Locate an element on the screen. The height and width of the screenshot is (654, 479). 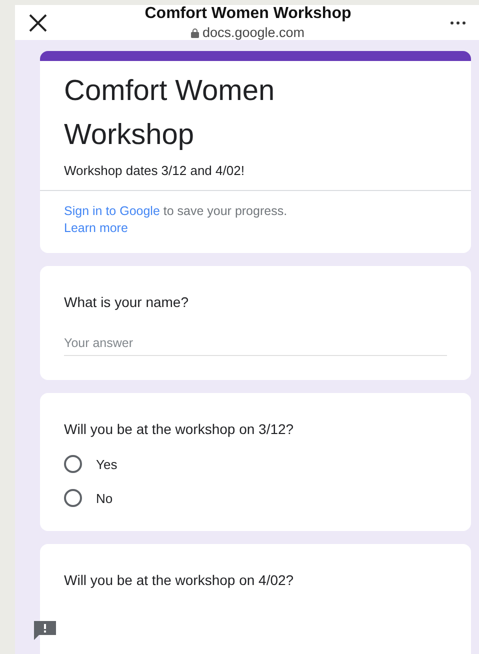
learn-more-link: Learn more is located at coordinates (96, 228).